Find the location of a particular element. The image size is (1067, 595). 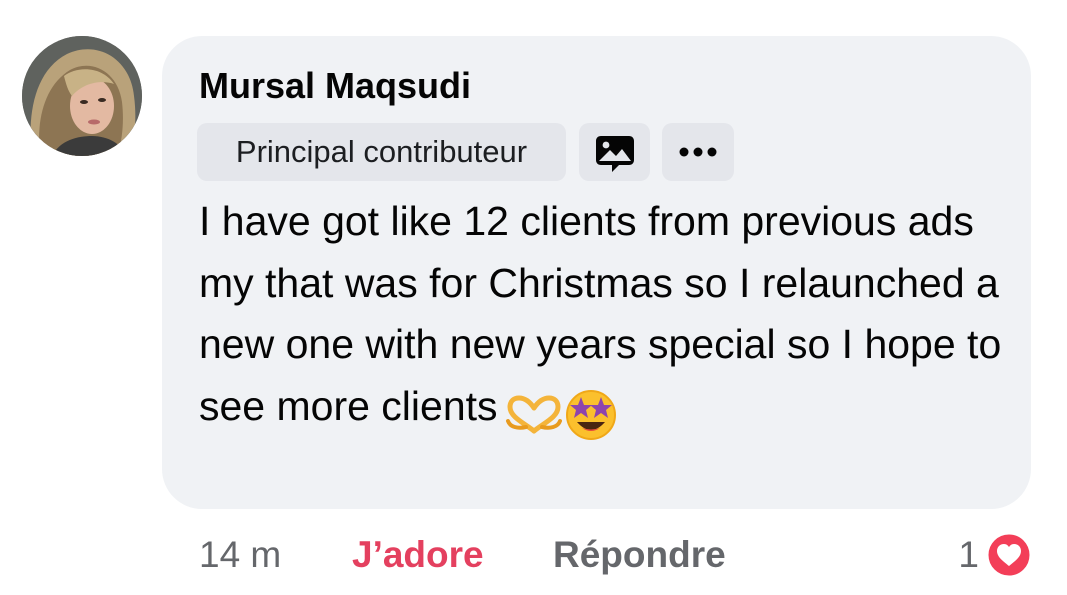

more-options-button is located at coordinates (698, 152).